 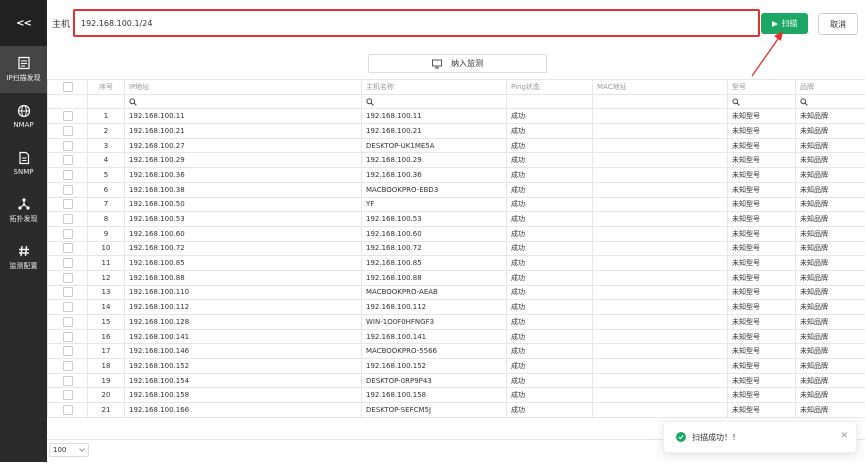 What do you see at coordinates (106, 87) in the screenshot?
I see `column-header-seq: 序号` at bounding box center [106, 87].